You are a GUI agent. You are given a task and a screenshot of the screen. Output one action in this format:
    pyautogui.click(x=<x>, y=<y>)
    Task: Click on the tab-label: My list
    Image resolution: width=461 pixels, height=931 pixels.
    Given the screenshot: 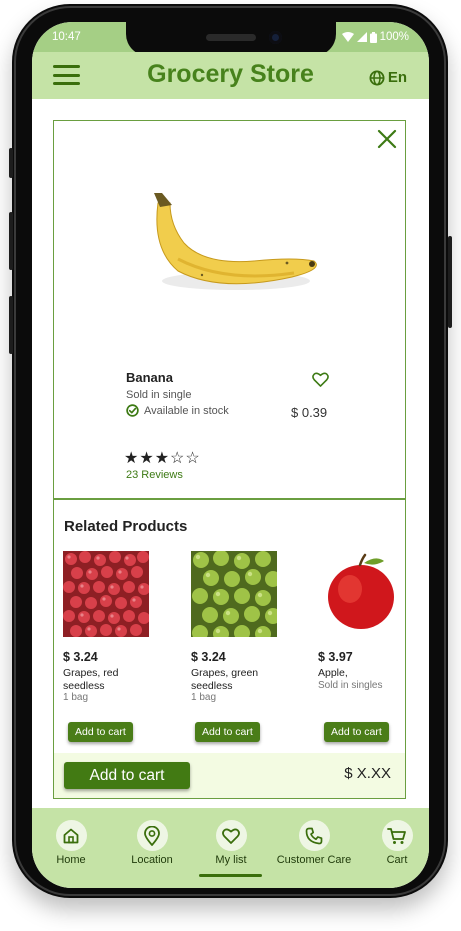 What is the action you would take?
    pyautogui.click(x=231, y=860)
    